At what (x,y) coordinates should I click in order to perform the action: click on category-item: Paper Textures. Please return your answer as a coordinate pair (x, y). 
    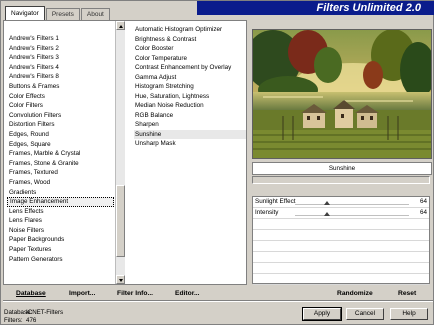
    Looking at the image, I should click on (60, 250).